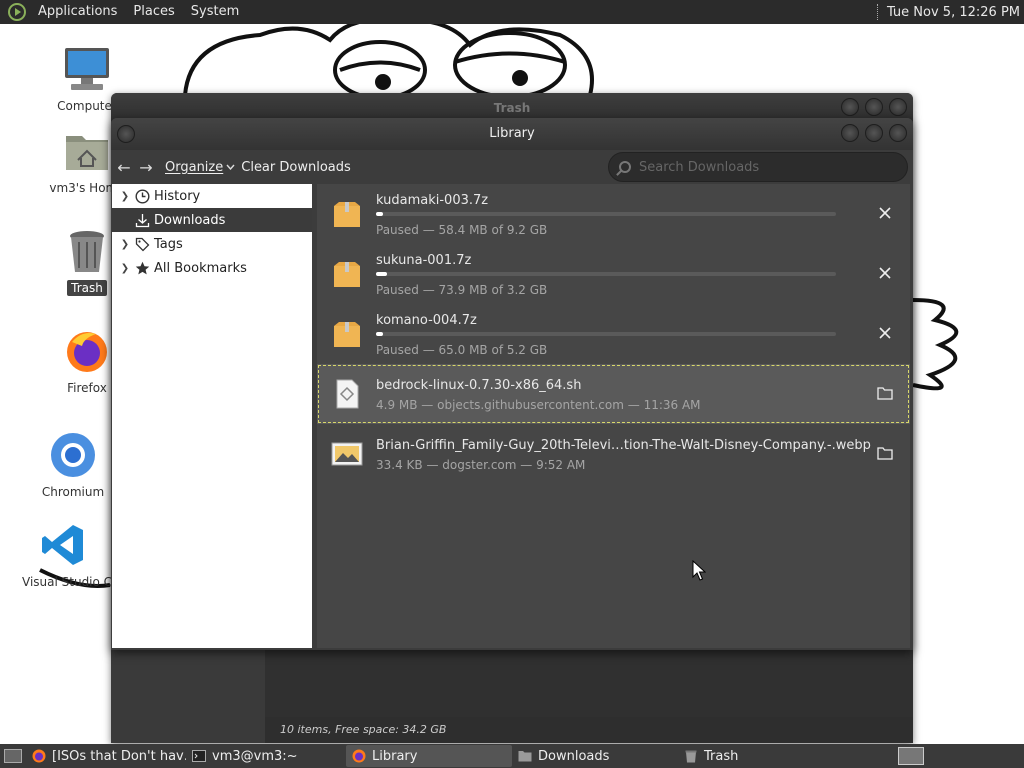 The image size is (1024, 768). What do you see at coordinates (212, 196) in the screenshot?
I see `sidebar-item-history: ❯ History` at bounding box center [212, 196].